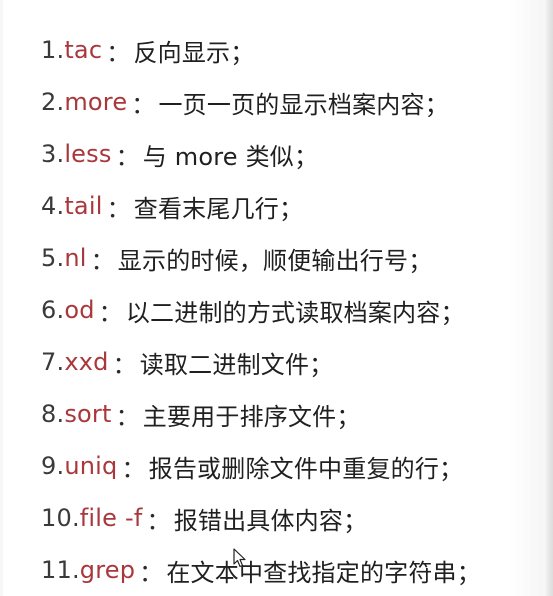 The image size is (553, 596). I want to click on item-number: 3., so click(53, 154).